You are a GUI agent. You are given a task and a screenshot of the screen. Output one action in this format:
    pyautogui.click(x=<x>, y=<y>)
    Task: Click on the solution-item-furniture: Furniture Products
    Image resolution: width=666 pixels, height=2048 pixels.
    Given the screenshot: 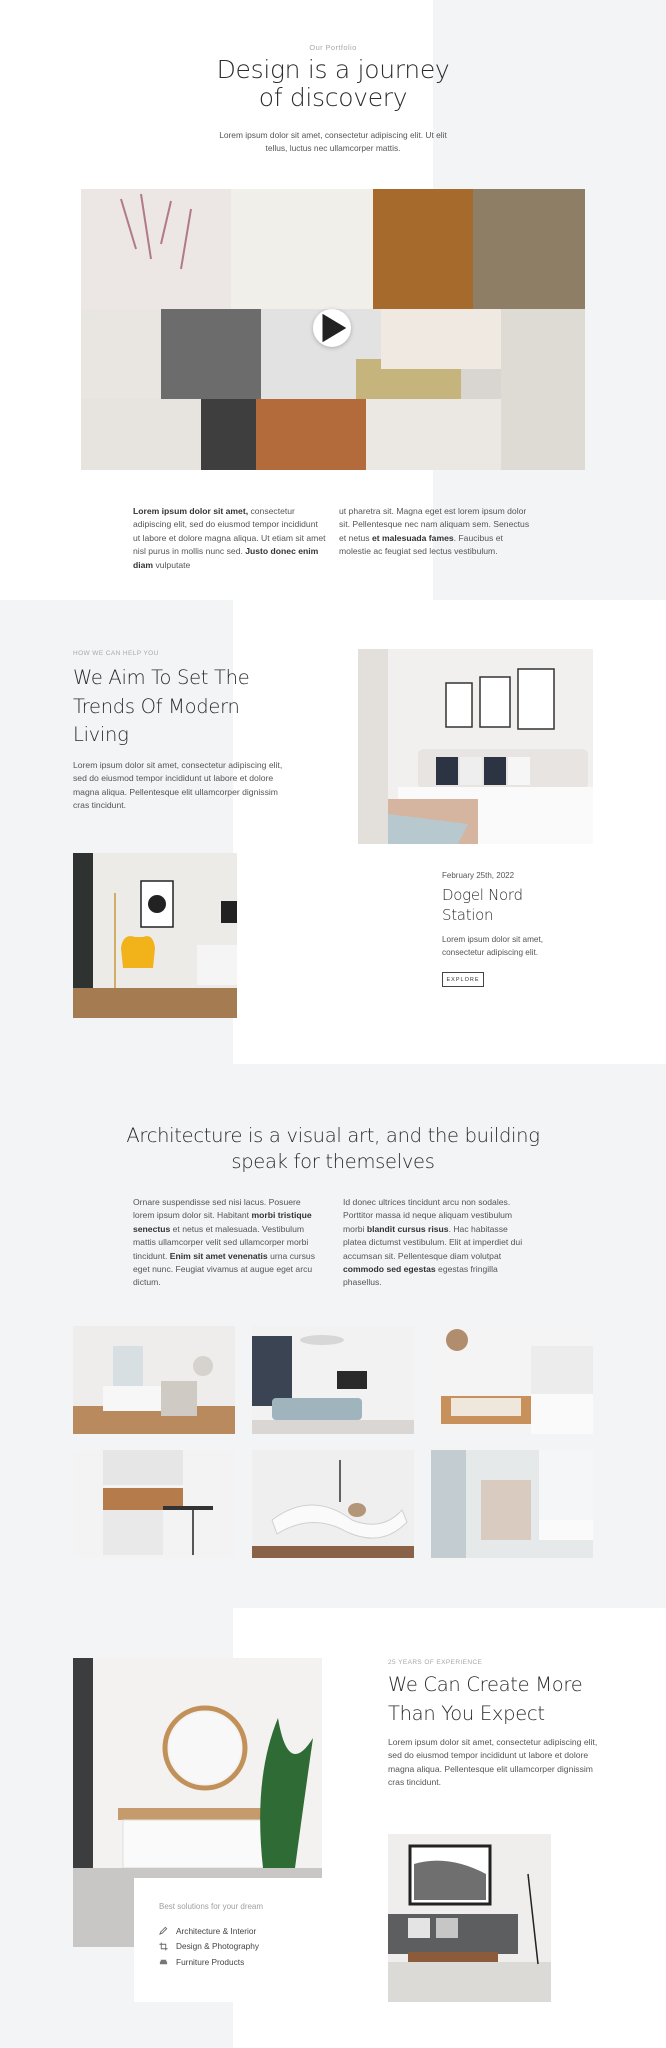 What is the action you would take?
    pyautogui.click(x=209, y=1962)
    